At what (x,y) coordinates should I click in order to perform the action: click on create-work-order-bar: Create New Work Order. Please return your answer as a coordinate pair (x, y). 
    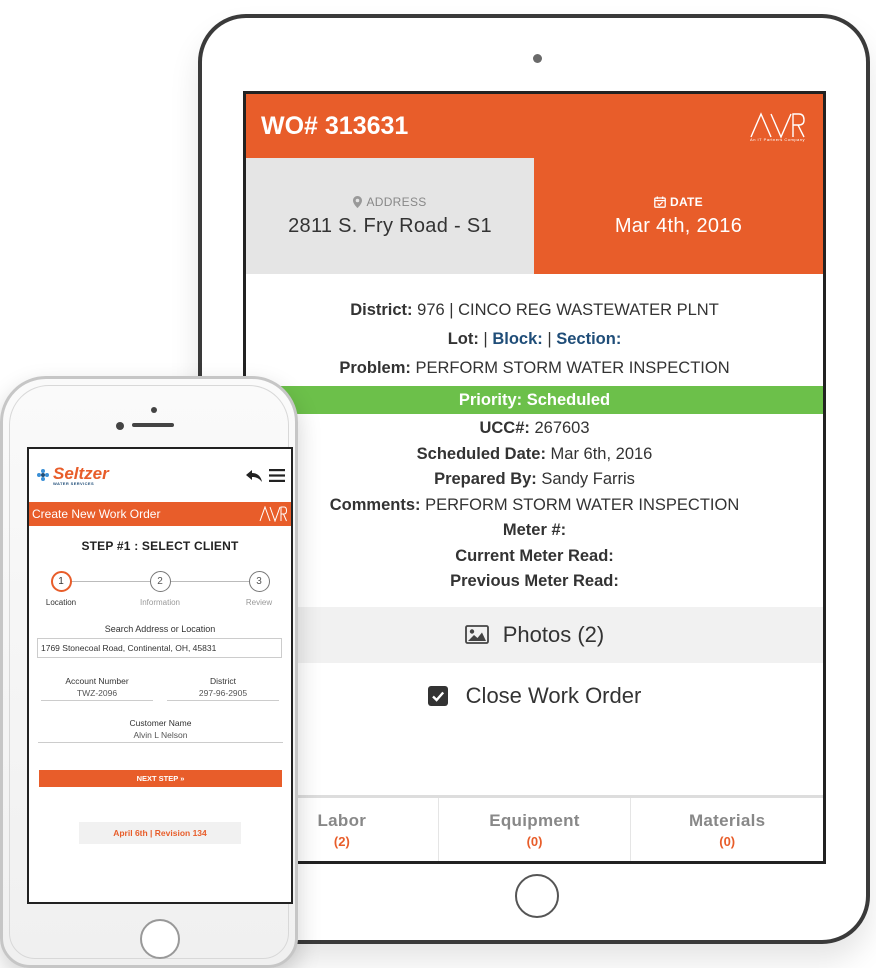
    Looking at the image, I should click on (160, 514).